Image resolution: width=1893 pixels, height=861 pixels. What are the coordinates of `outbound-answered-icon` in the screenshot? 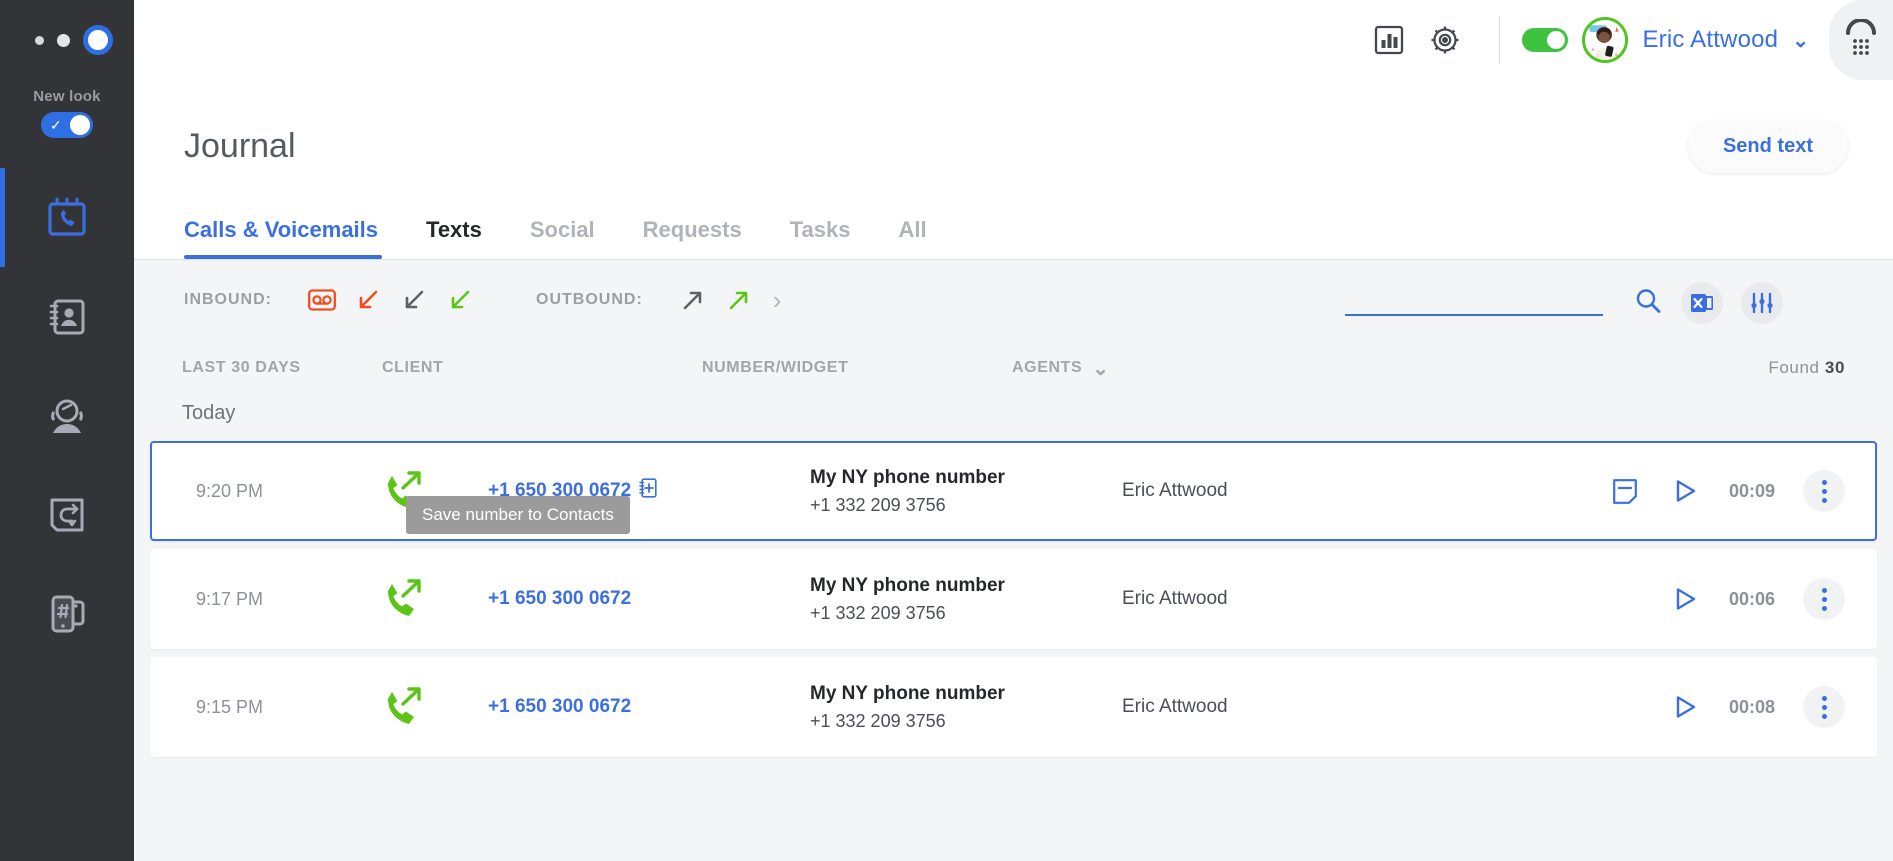 It's located at (738, 300).